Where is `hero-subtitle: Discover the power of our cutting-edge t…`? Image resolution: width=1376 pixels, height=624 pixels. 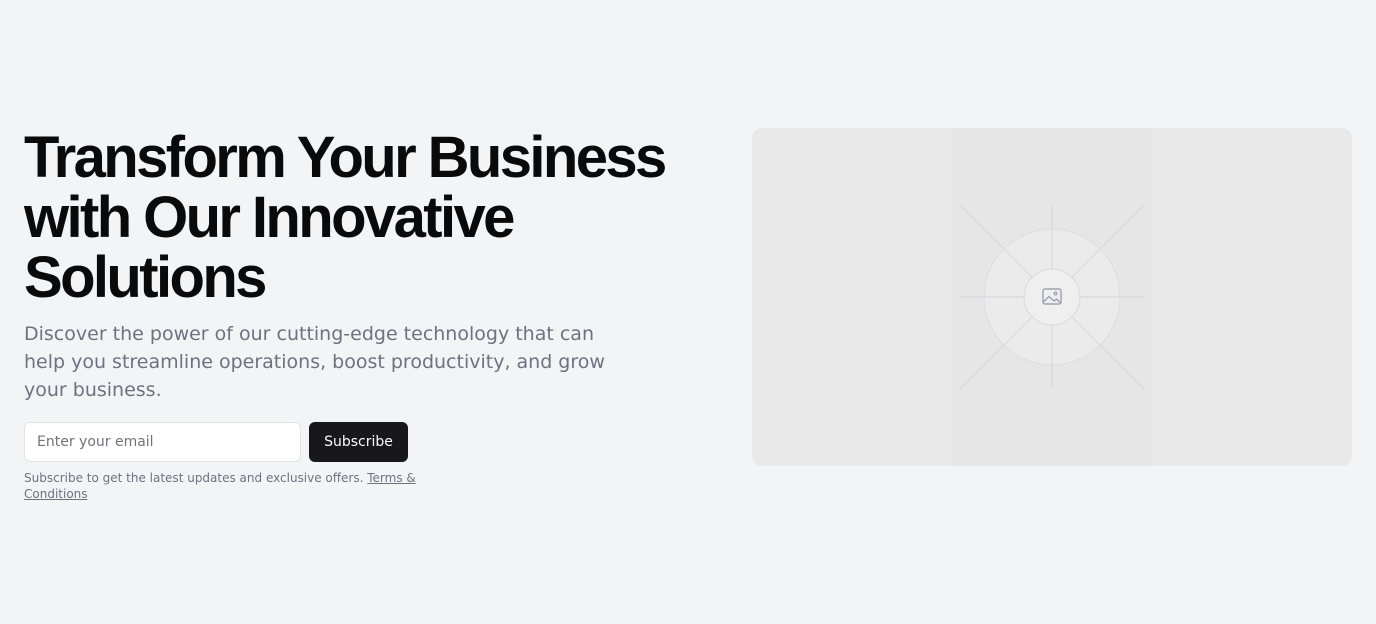
hero-subtitle: Discover the power of our cutting-edge t… is located at coordinates (314, 362).